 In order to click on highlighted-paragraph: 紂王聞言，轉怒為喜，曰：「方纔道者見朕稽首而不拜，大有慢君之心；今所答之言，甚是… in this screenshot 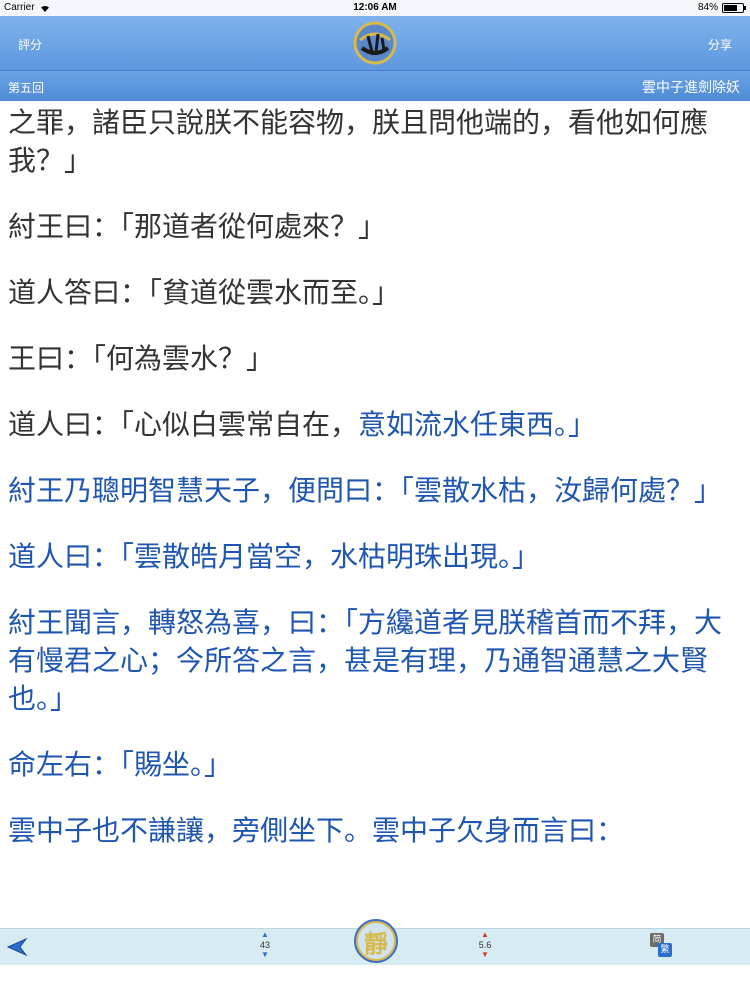, I will do `click(365, 660)`.